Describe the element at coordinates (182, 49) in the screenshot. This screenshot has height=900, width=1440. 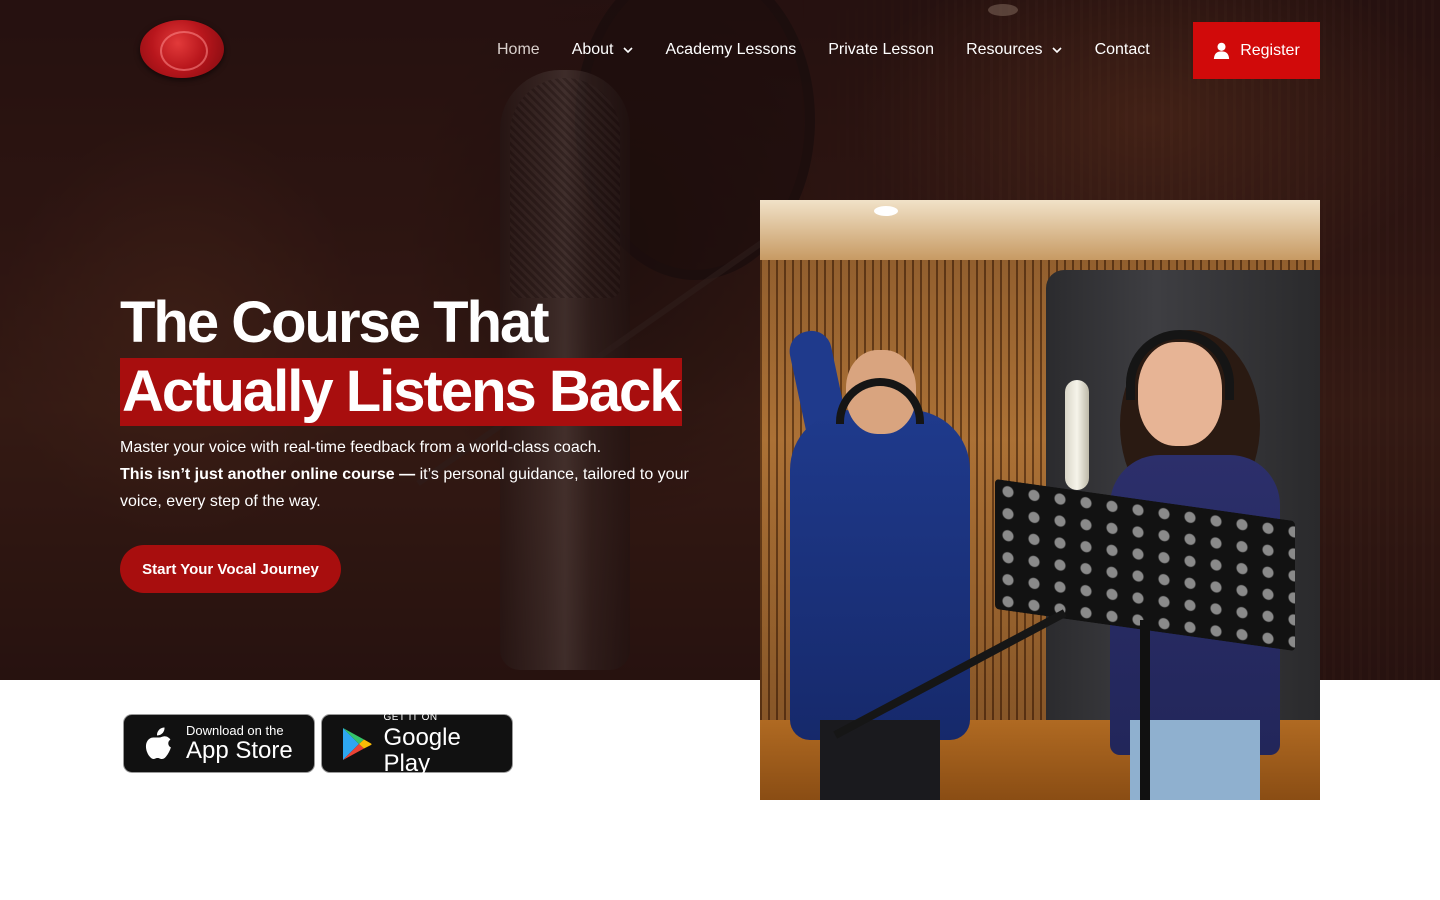
I see `wax-seal-logo` at that location.